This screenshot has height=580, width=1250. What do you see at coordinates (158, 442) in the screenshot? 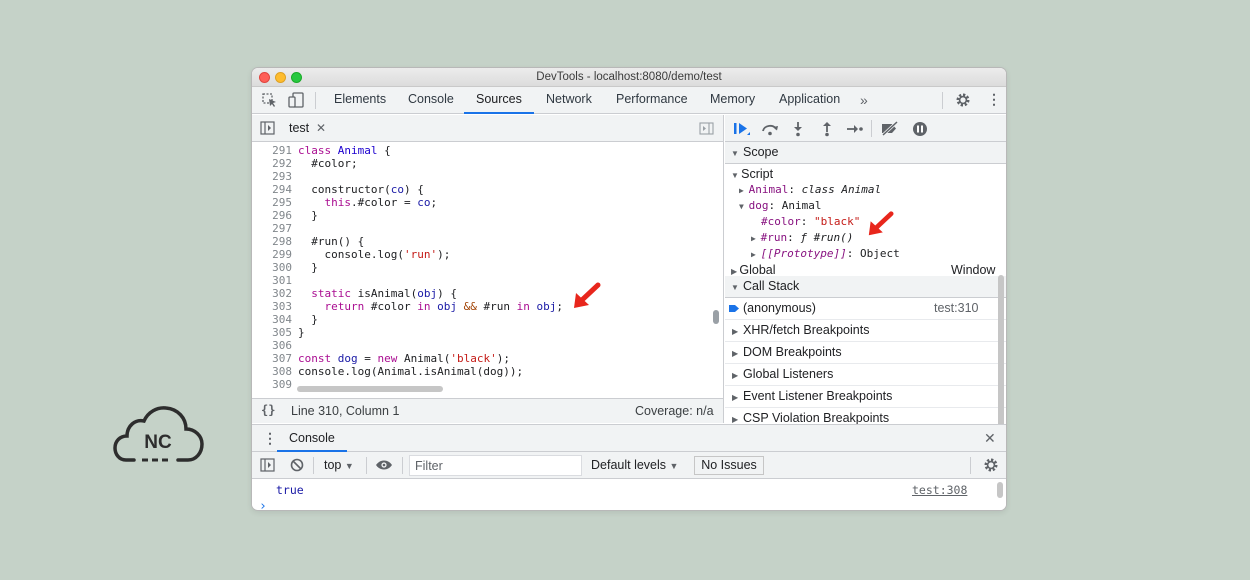
I see `svg-text: NC` at bounding box center [158, 442].